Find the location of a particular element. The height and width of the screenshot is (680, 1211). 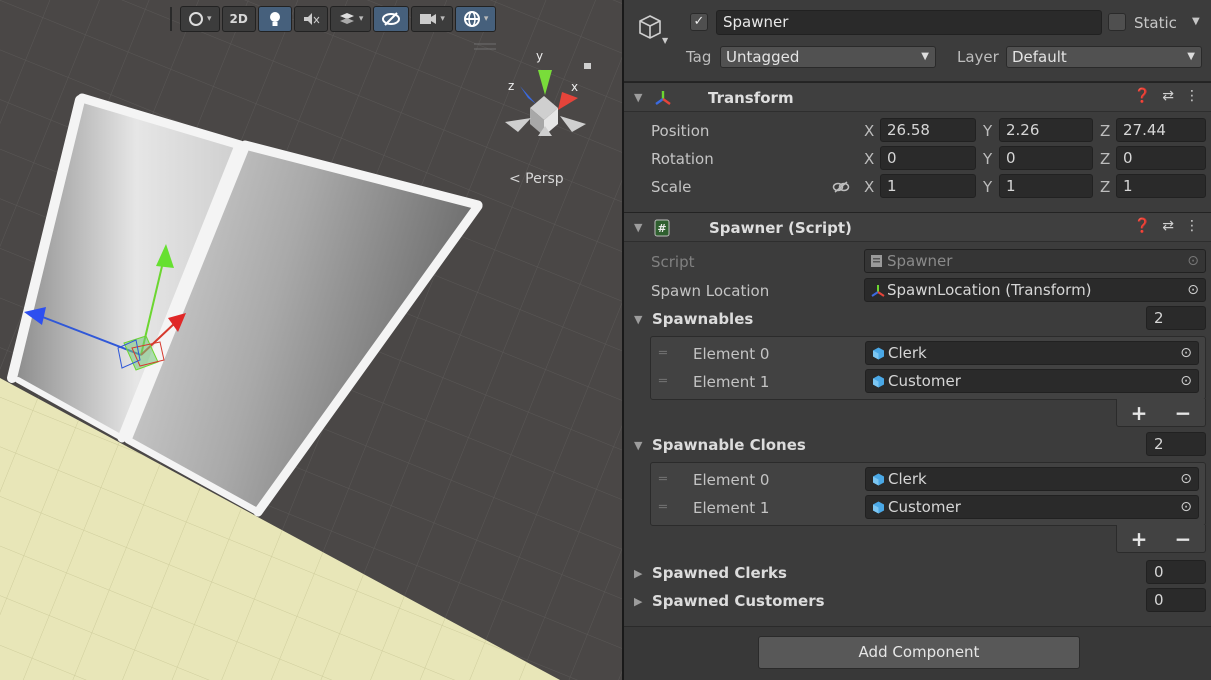

spawnable-clones-element-0-label: Element 0 is located at coordinates (731, 480).